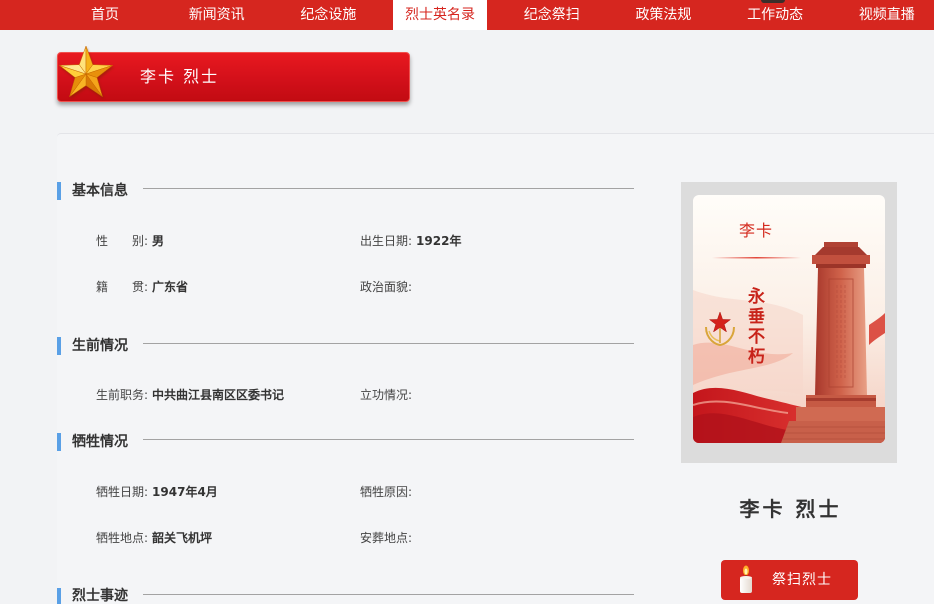 The image size is (934, 604). I want to click on header-emblem-edge, so click(773, 1).